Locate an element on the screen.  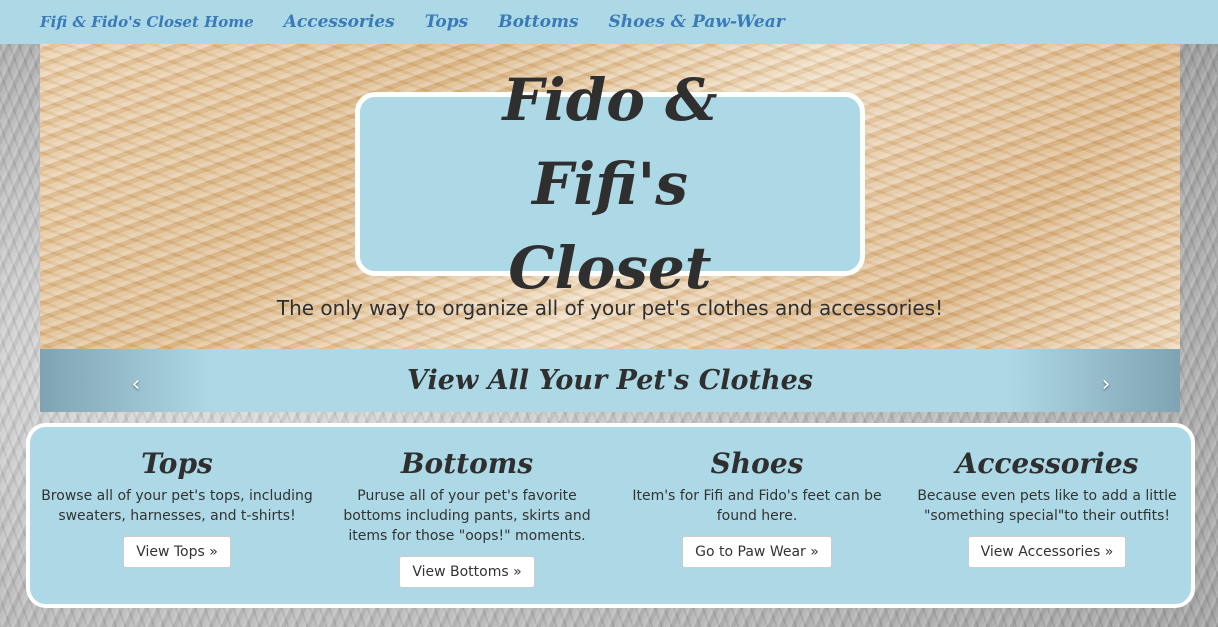
site-title: Fido & Fifi's Closet is located at coordinates (610, 184).